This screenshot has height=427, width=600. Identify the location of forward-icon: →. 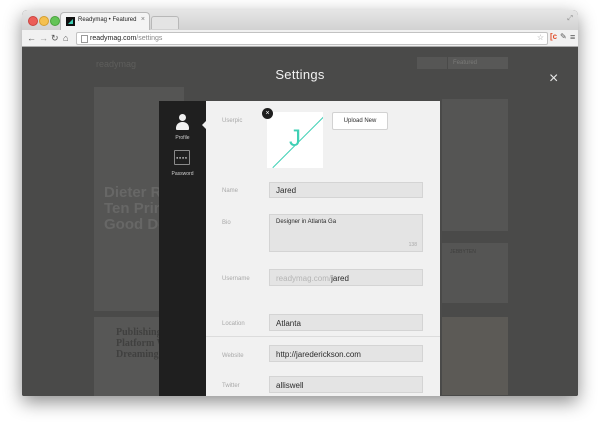
(43, 38).